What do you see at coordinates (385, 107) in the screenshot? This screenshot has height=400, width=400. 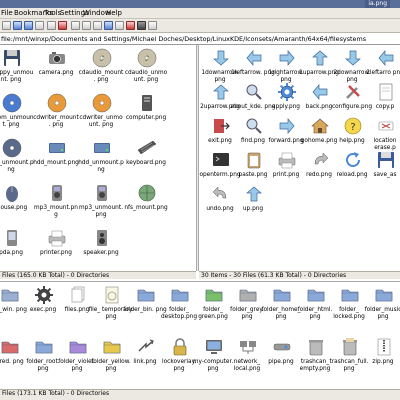 I see `file-name: copy.p` at bounding box center [385, 107].